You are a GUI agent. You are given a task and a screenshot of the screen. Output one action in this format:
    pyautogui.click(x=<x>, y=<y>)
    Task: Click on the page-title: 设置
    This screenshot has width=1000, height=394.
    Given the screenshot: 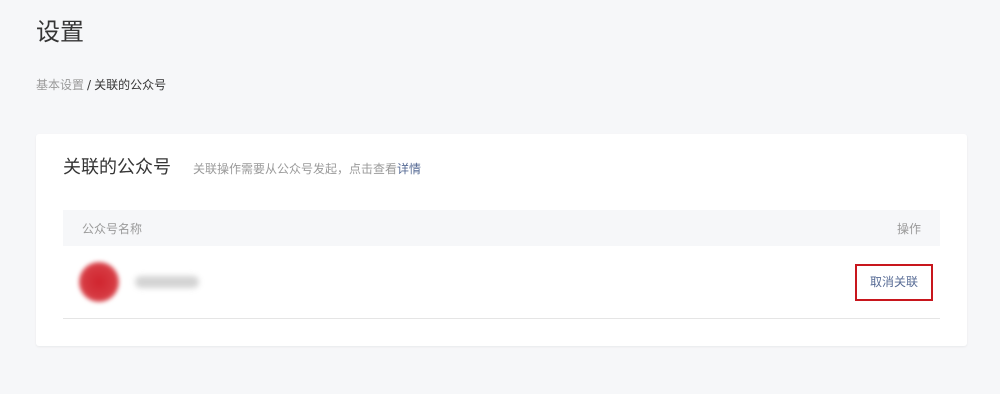 What is the action you would take?
    pyautogui.click(x=60, y=32)
    